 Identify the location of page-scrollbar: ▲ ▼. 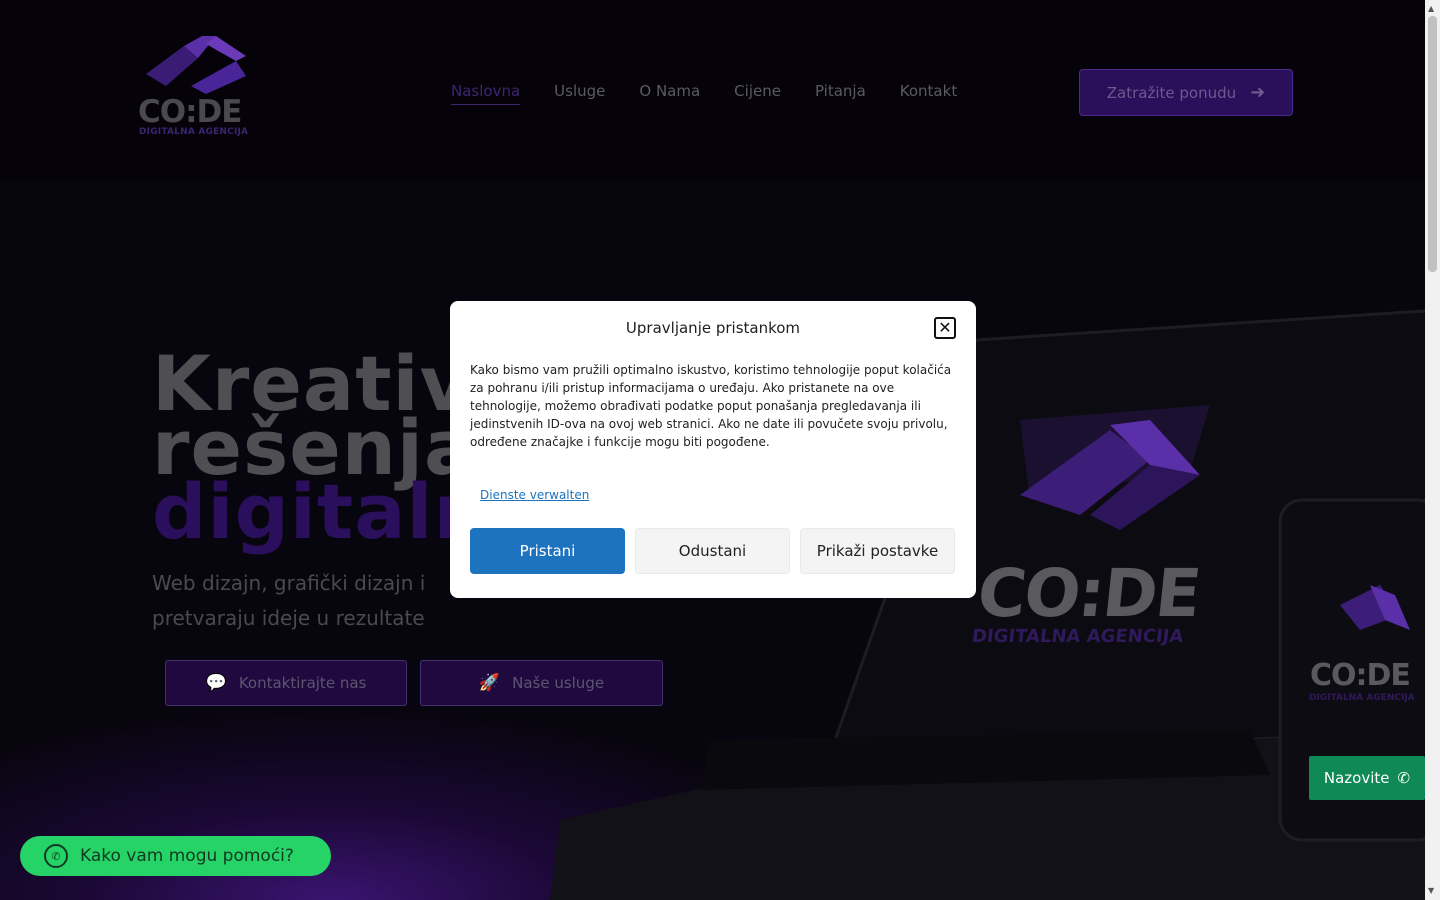
(1432, 450).